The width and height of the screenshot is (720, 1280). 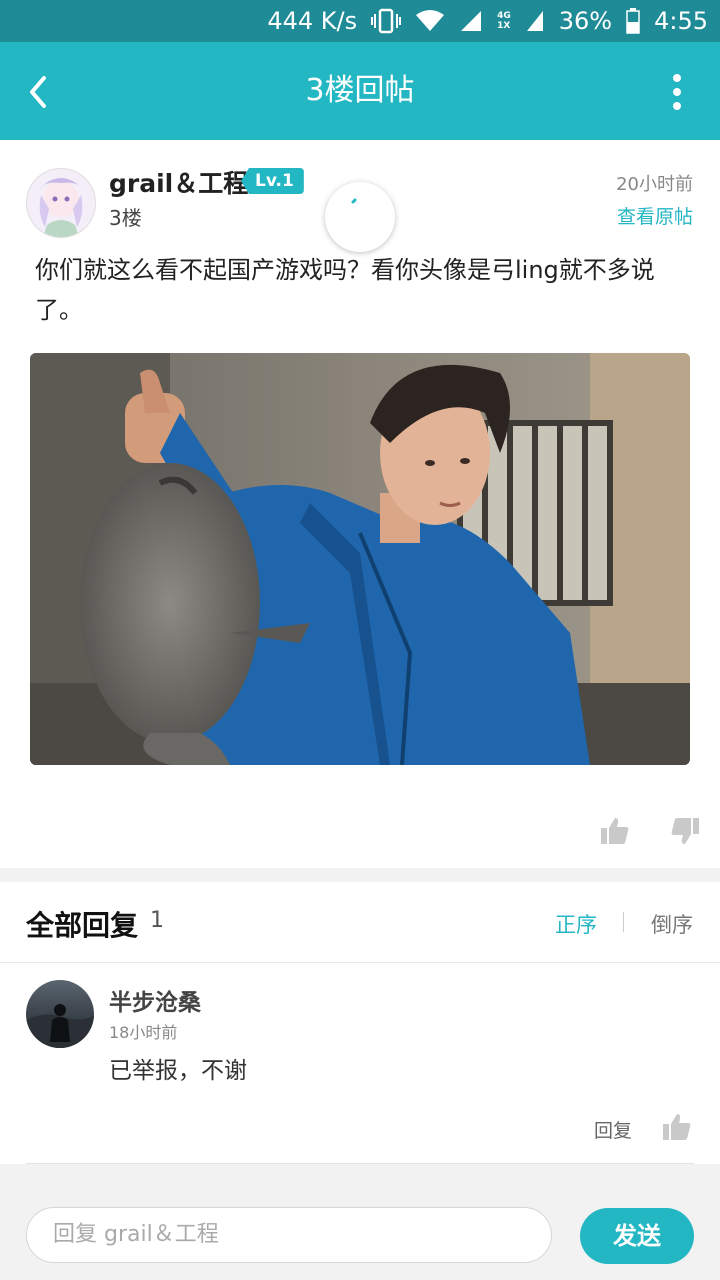 I want to click on send-button: 发送, so click(x=637, y=1236).